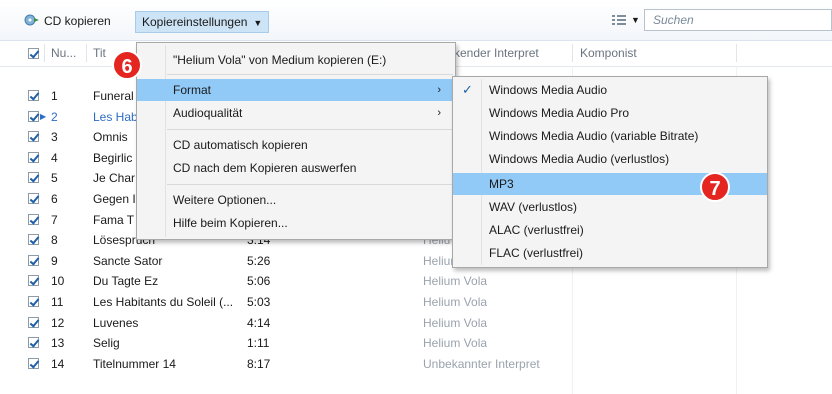 The height and width of the screenshot is (394, 832). What do you see at coordinates (635, 20) in the screenshot?
I see `view-options-chevron-icon: ▼` at bounding box center [635, 20].